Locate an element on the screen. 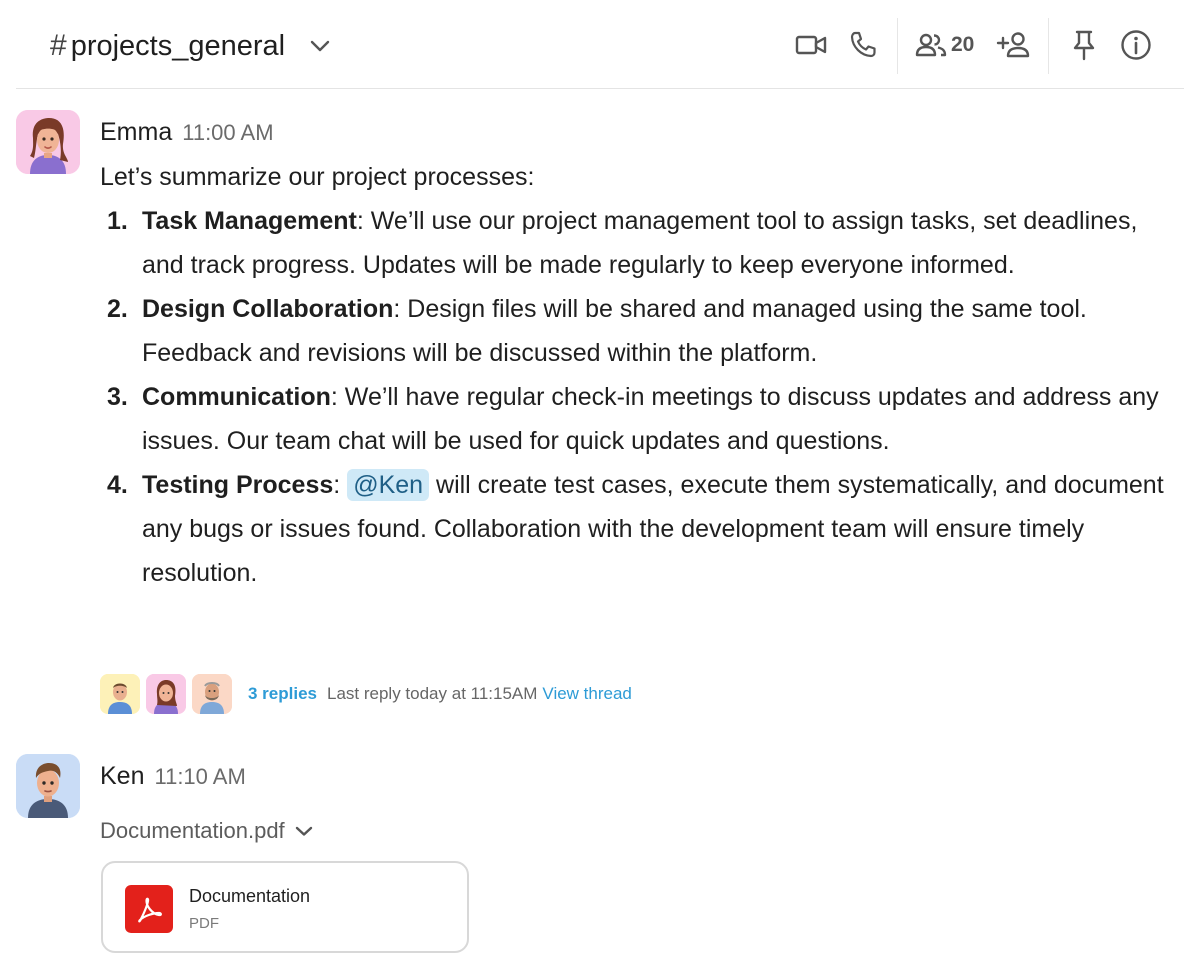 This screenshot has width=1200, height=970. list-number: 4. is located at coordinates (117, 485).